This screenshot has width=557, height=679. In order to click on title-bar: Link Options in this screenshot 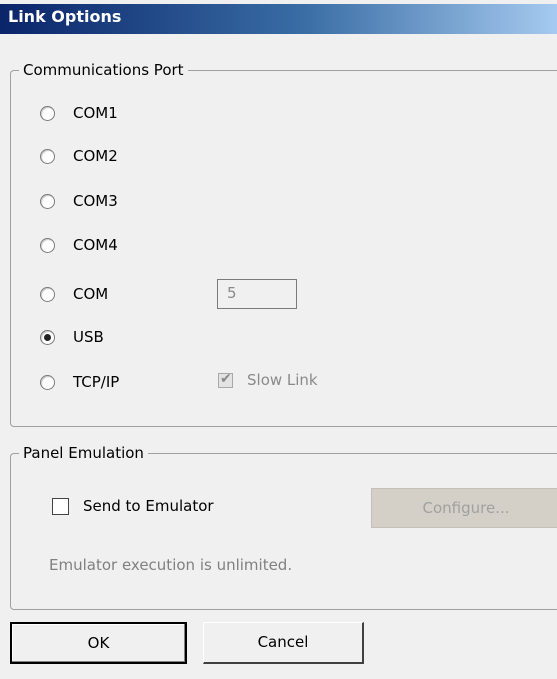, I will do `click(278, 19)`.